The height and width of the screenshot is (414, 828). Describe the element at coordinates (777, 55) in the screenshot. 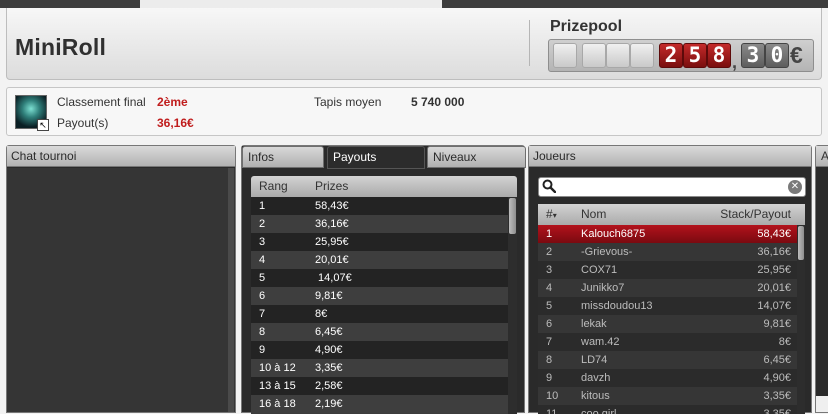

I see `prizepool-digit: 0` at that location.